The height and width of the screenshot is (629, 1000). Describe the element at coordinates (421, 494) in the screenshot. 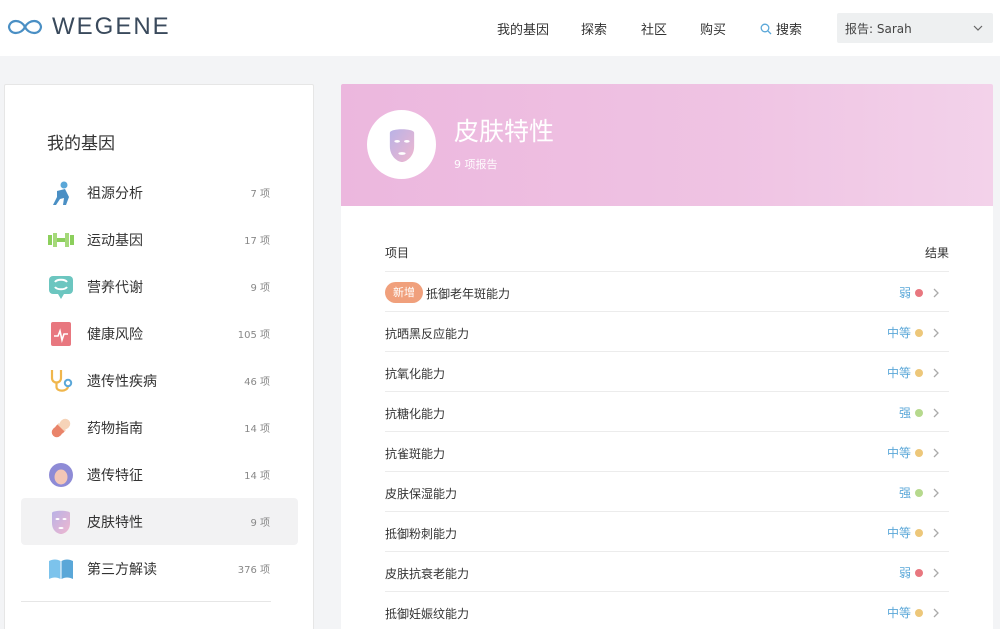

I see `report-item-name: 皮肤保湿能力` at that location.